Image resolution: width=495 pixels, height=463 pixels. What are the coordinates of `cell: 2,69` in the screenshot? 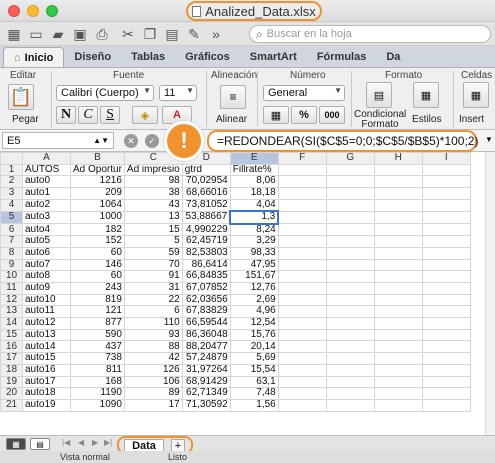 It's located at (254, 300).